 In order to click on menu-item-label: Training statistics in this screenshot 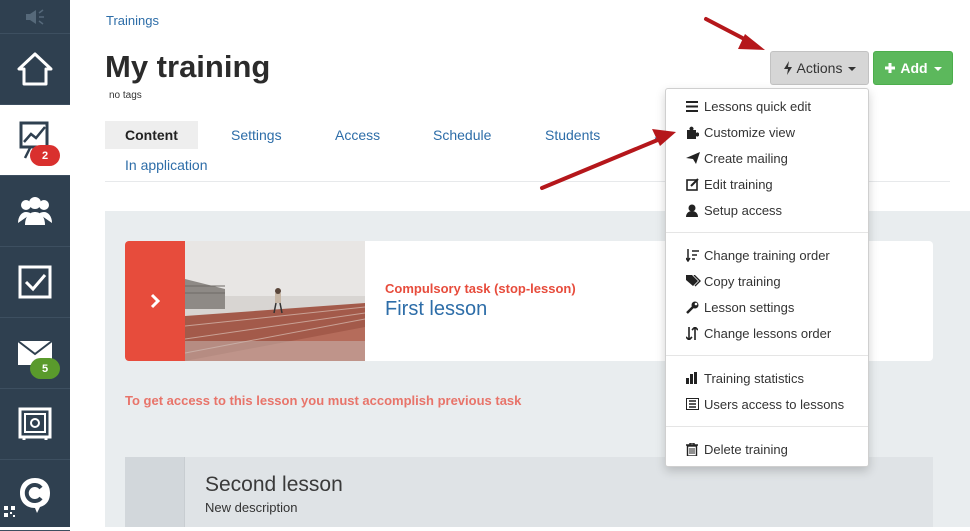, I will do `click(754, 378)`.